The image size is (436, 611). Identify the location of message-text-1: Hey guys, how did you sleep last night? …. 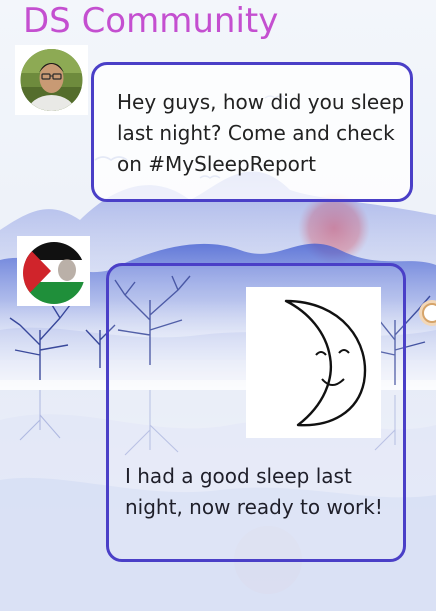
(261, 133).